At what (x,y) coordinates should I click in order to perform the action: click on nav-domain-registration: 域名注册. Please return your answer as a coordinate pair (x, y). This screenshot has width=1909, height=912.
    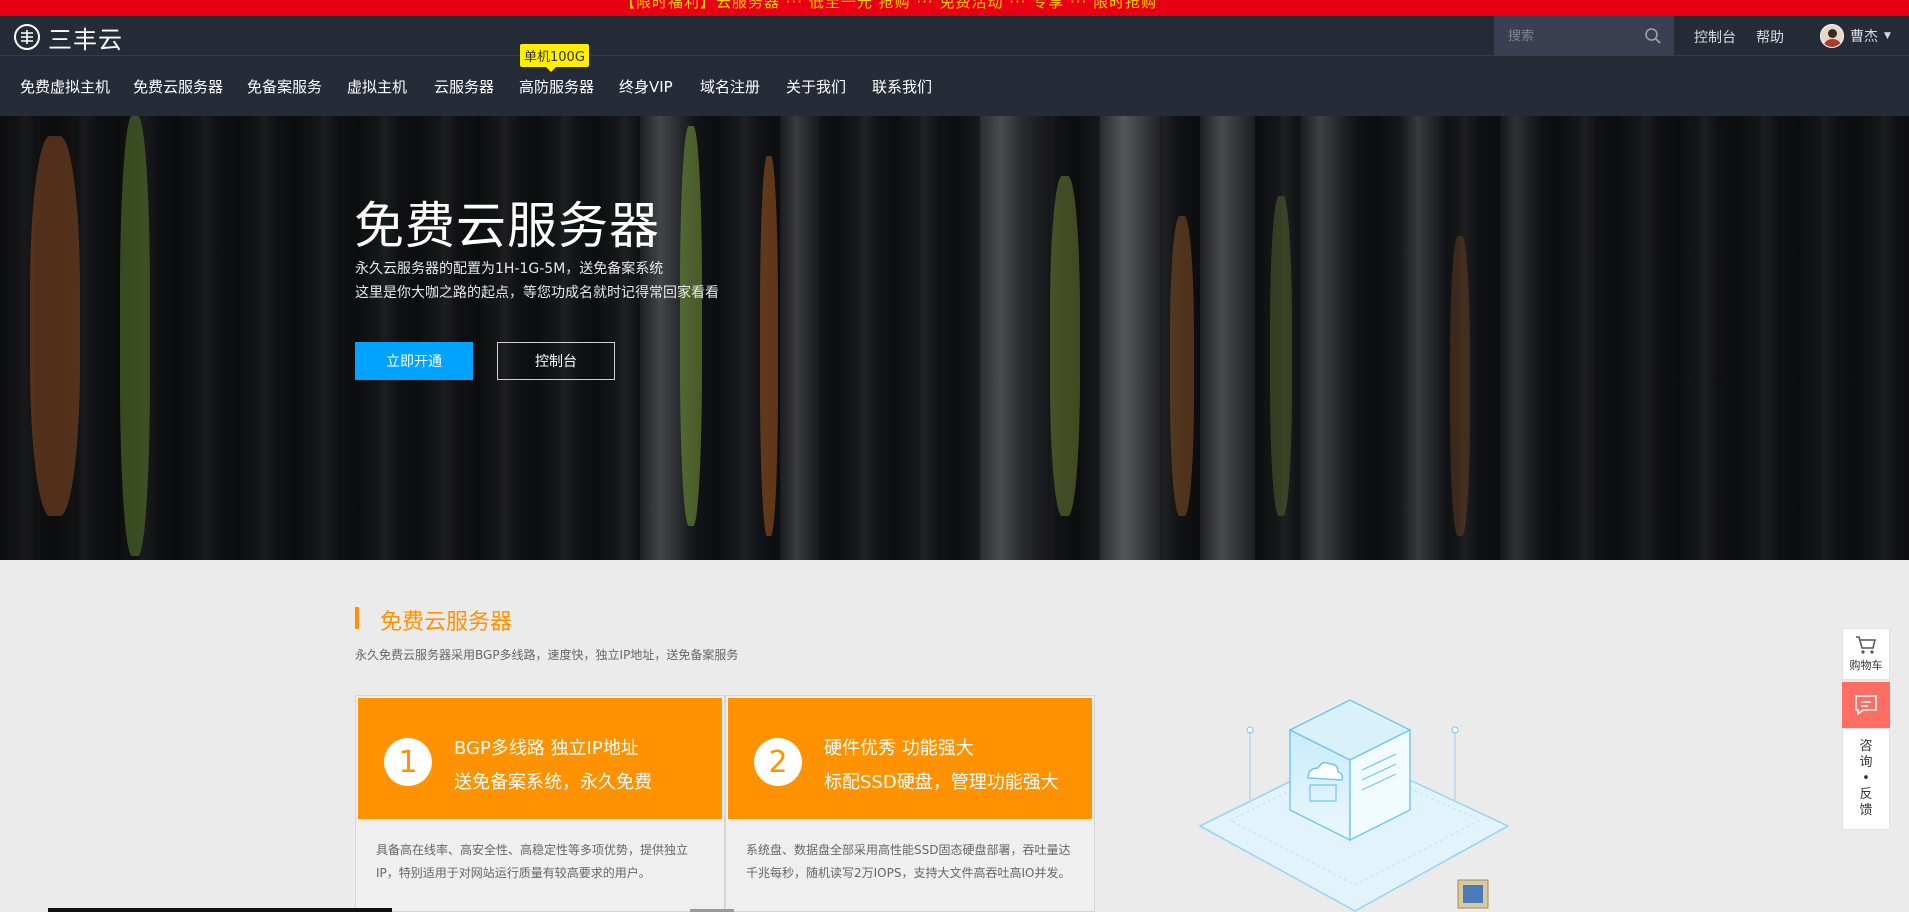
    Looking at the image, I should click on (730, 86).